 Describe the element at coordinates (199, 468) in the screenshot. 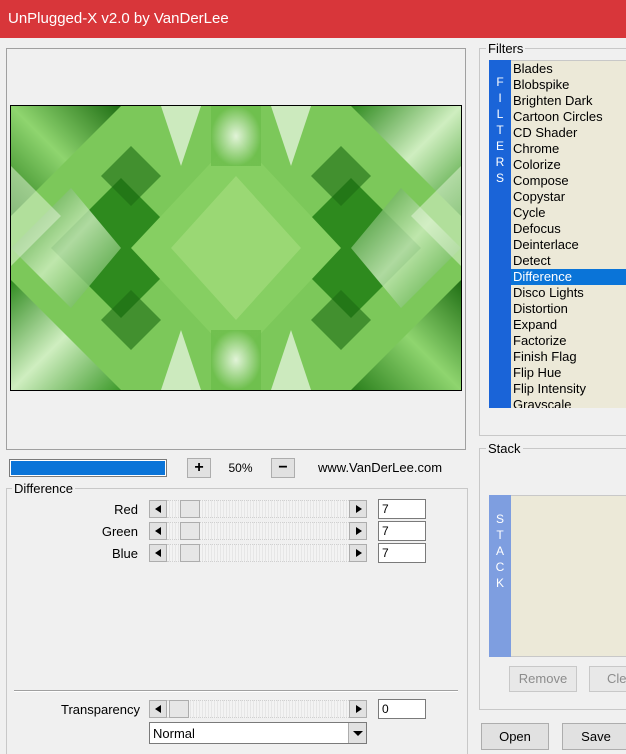

I see `zoom-in-button: +` at that location.